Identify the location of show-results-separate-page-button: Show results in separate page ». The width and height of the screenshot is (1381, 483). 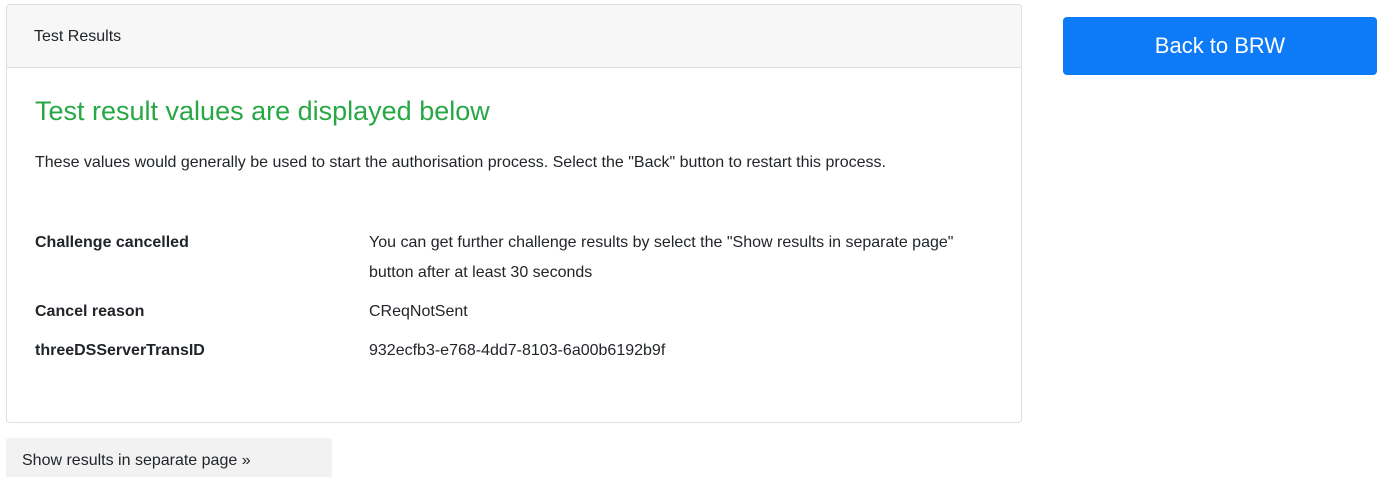
(169, 457).